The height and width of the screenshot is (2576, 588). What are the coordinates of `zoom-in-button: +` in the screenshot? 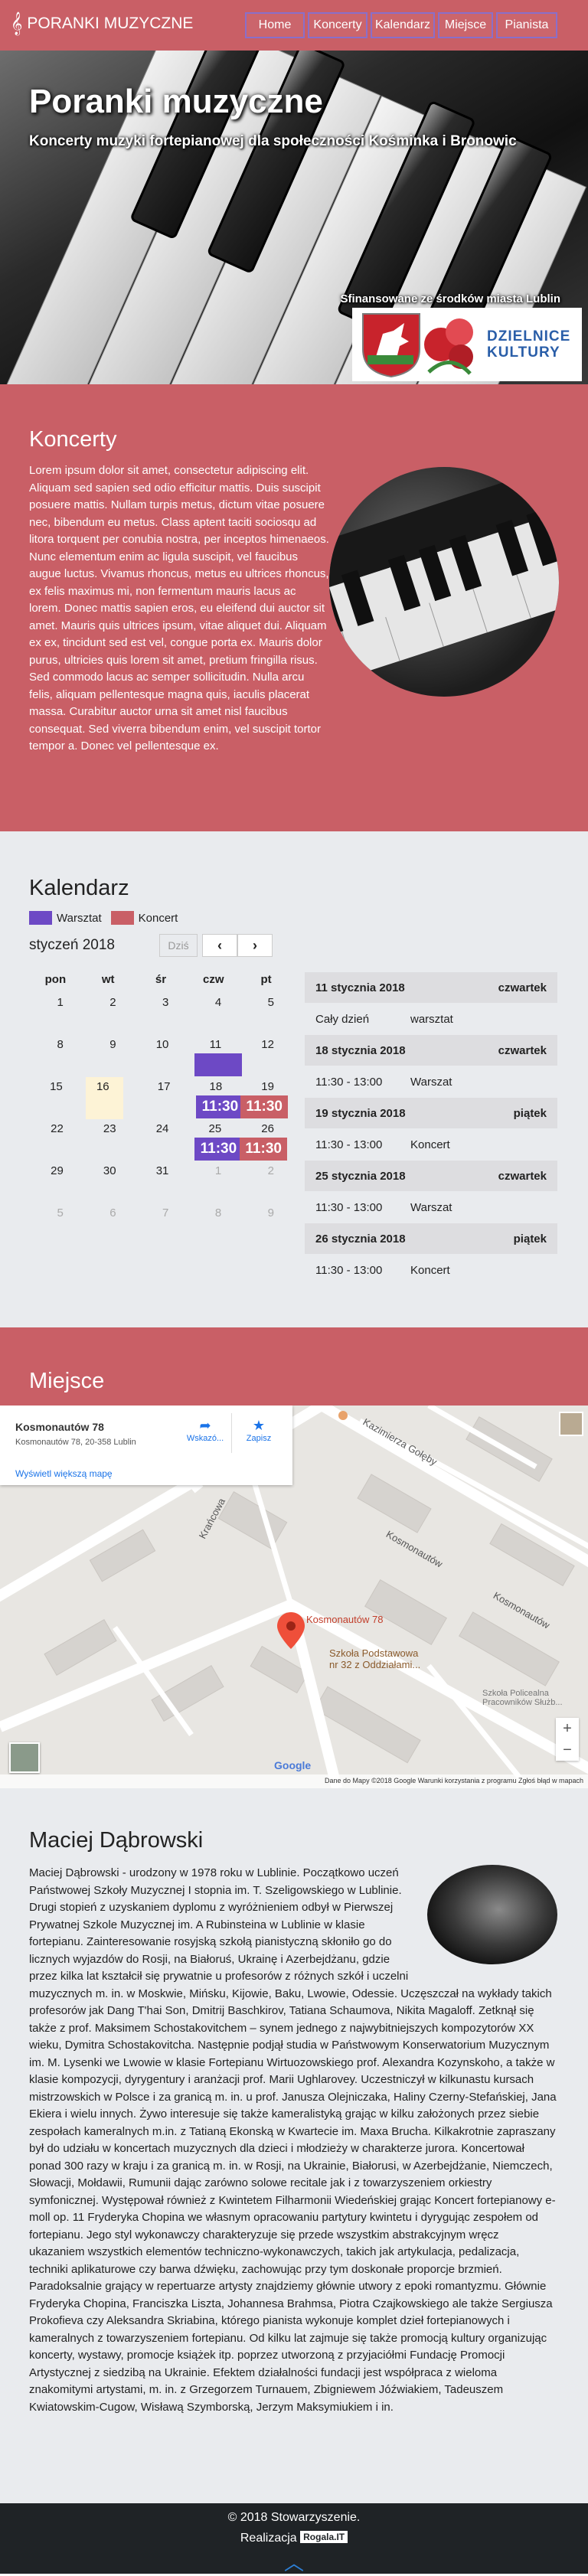 It's located at (567, 1728).